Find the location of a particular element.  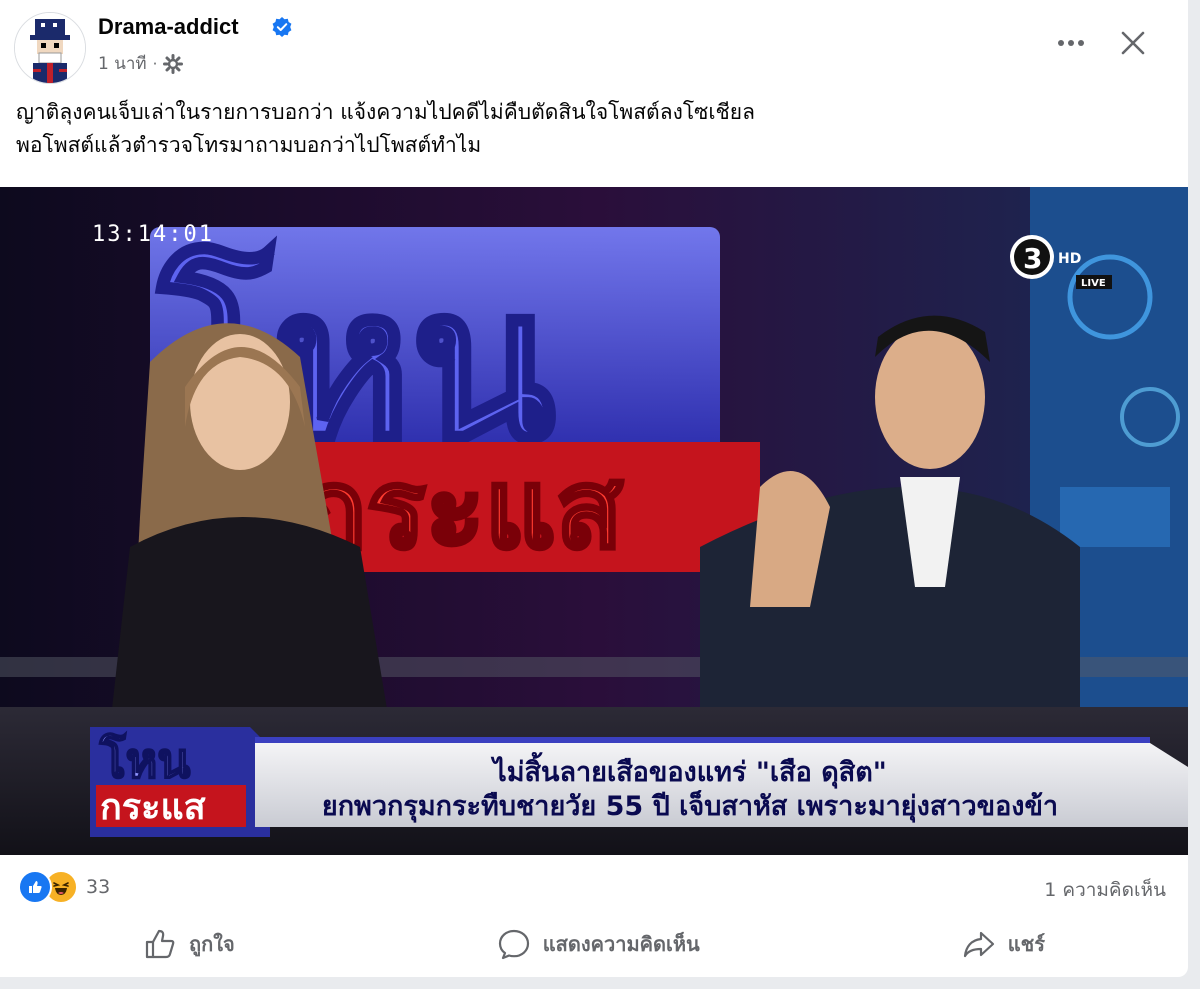

like-label: ถูกใจ is located at coordinates (212, 944).